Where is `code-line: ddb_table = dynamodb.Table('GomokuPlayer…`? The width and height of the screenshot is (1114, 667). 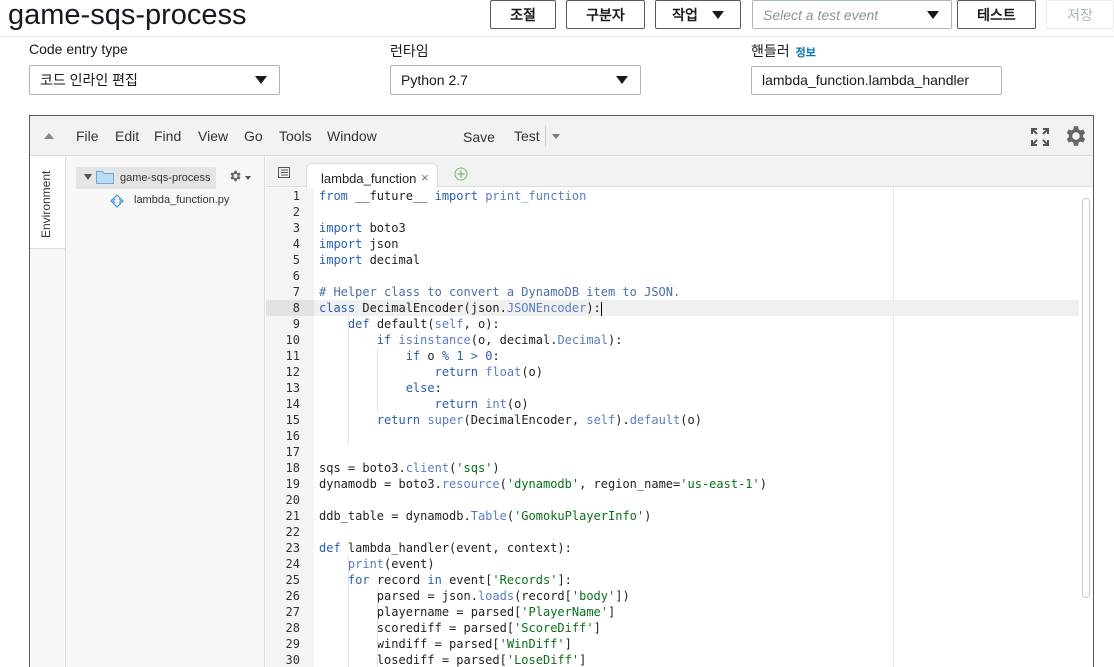
code-line: ddb_table = dynamodb.Table('GomokuPlayer… is located at coordinates (696, 516).